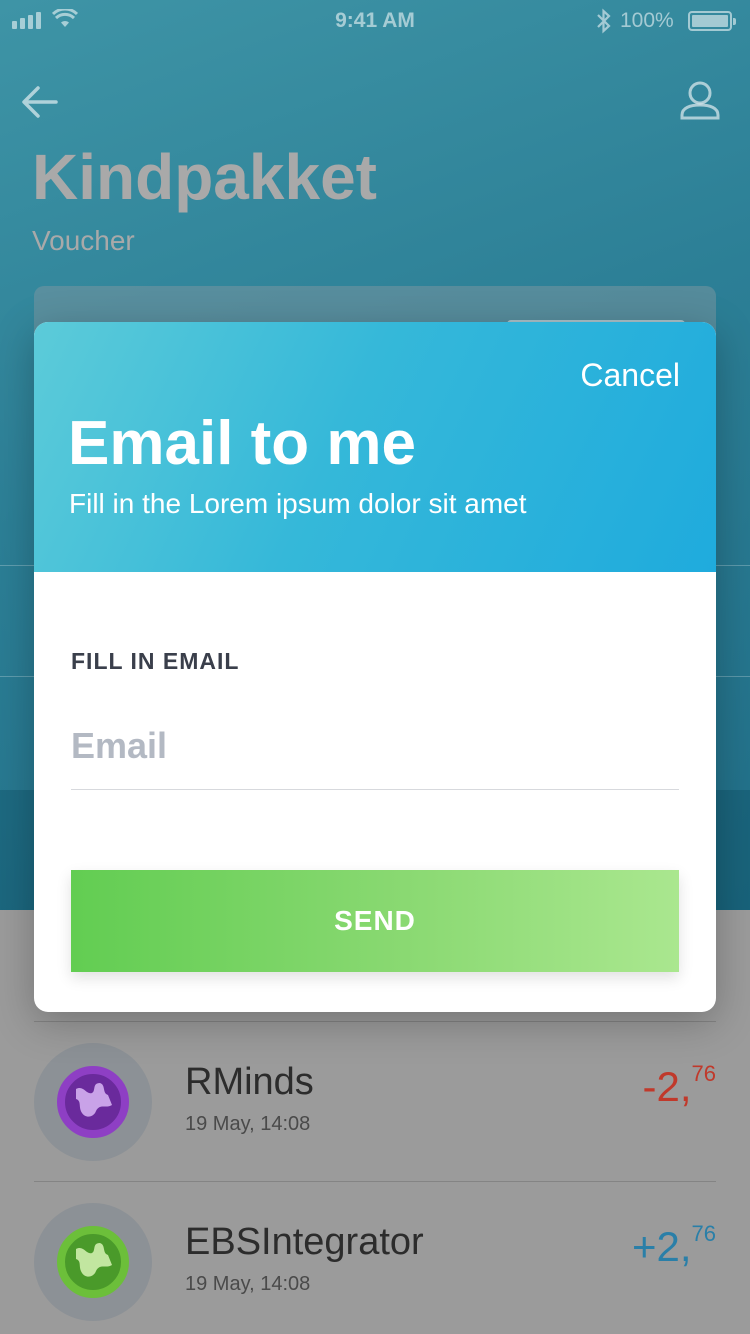 The height and width of the screenshot is (1334, 750). What do you see at coordinates (155, 661) in the screenshot?
I see `email-field-label: FILL IN EMAIL` at bounding box center [155, 661].